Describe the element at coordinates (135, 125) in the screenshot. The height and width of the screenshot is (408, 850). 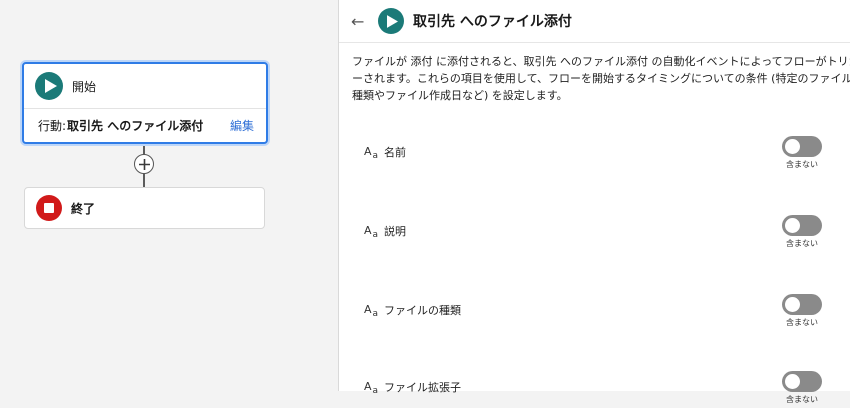
I see `action-name: 取引先 へのファイル添付` at that location.